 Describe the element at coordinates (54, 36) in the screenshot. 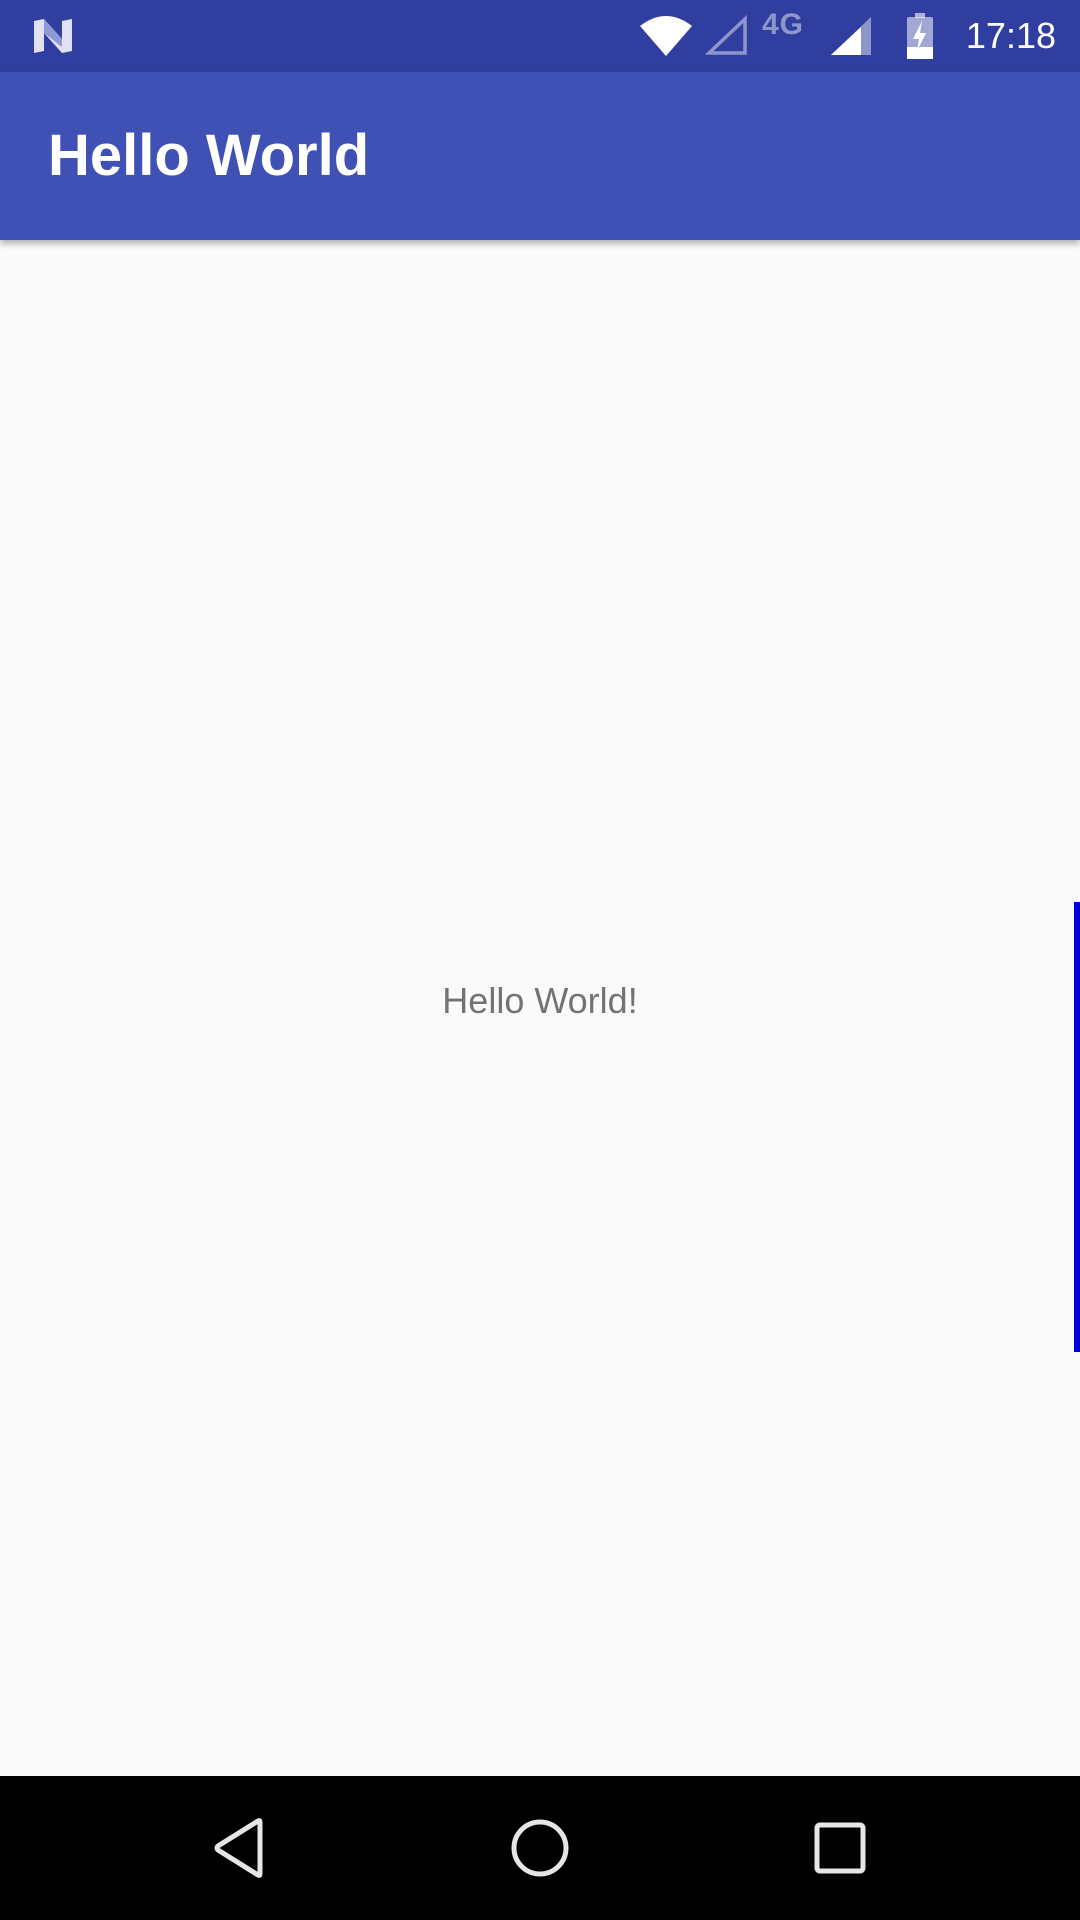

I see `notification-icon` at that location.